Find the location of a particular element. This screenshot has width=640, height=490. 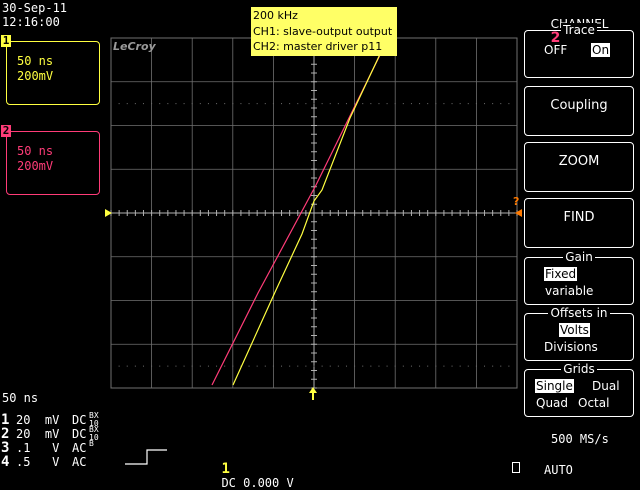

channel-table-bandwidth: B is located at coordinates (91, 443).